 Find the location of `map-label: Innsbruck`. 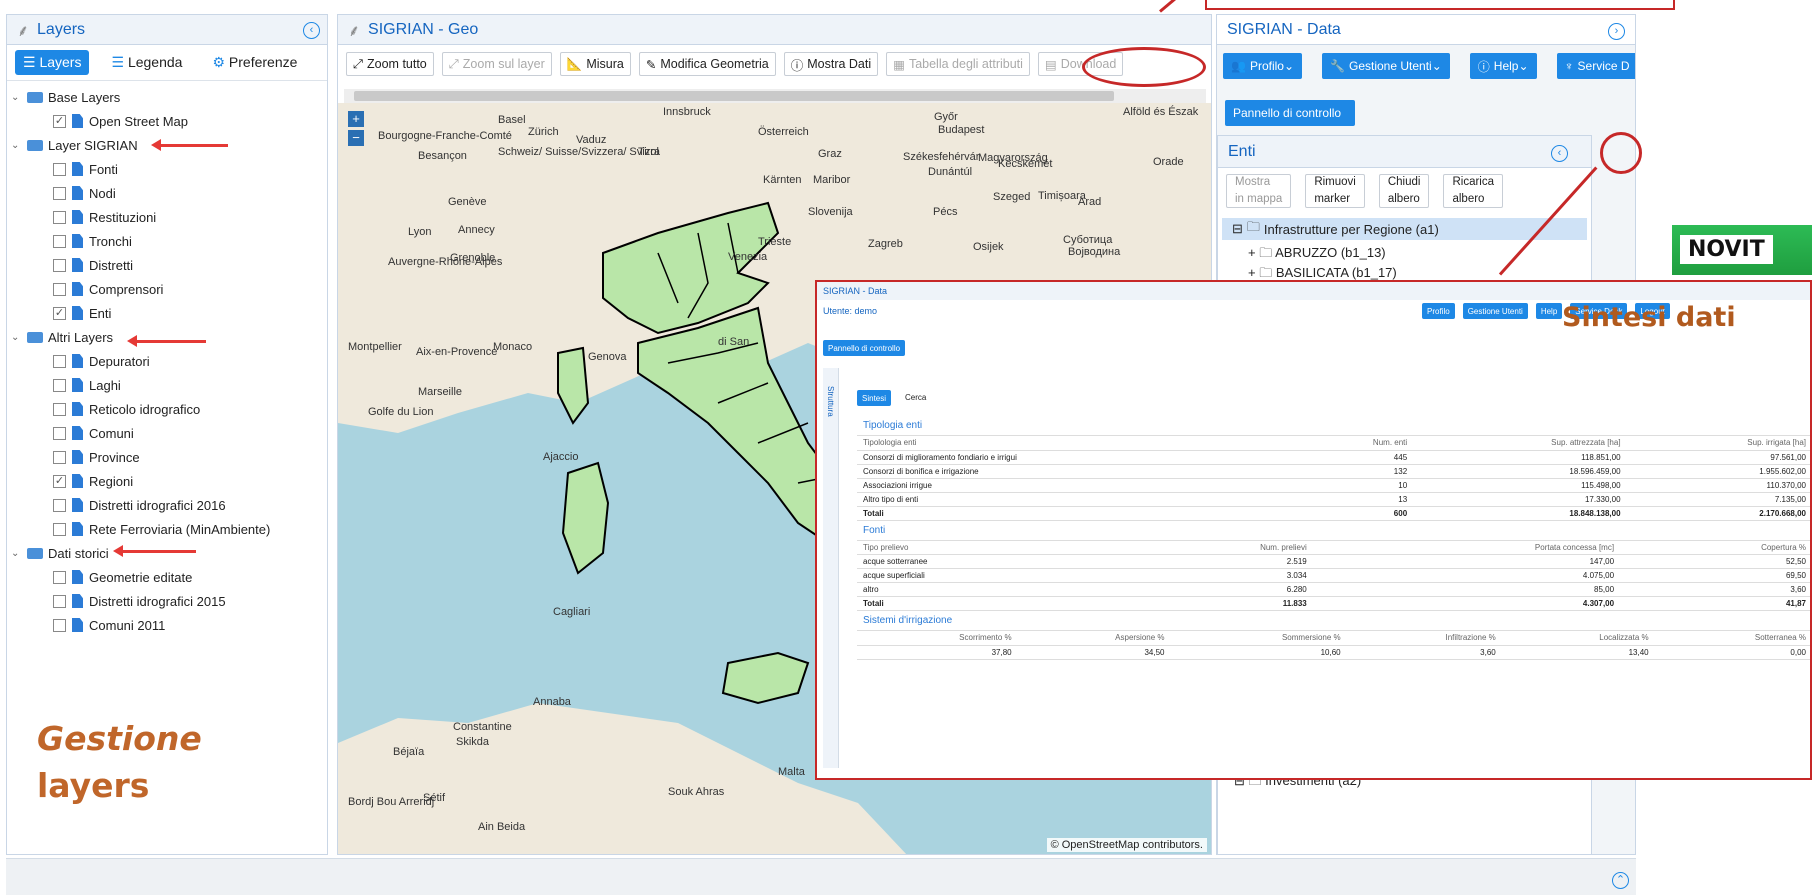

map-label: Innsbruck is located at coordinates (687, 112).